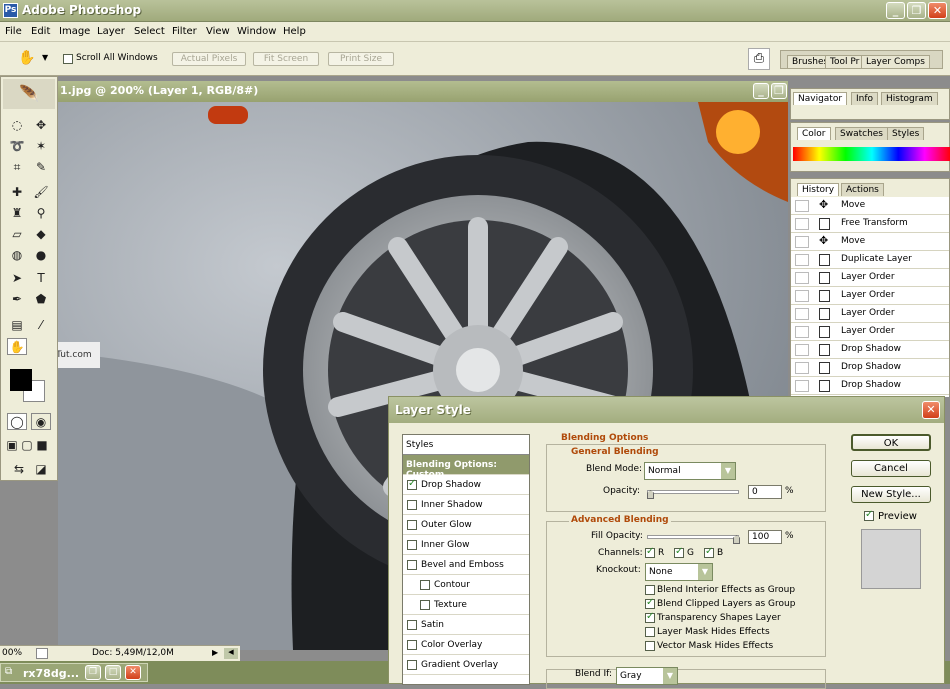 This screenshot has height=689, width=950. I want to click on doc-minimize-button: _, so click(761, 91).